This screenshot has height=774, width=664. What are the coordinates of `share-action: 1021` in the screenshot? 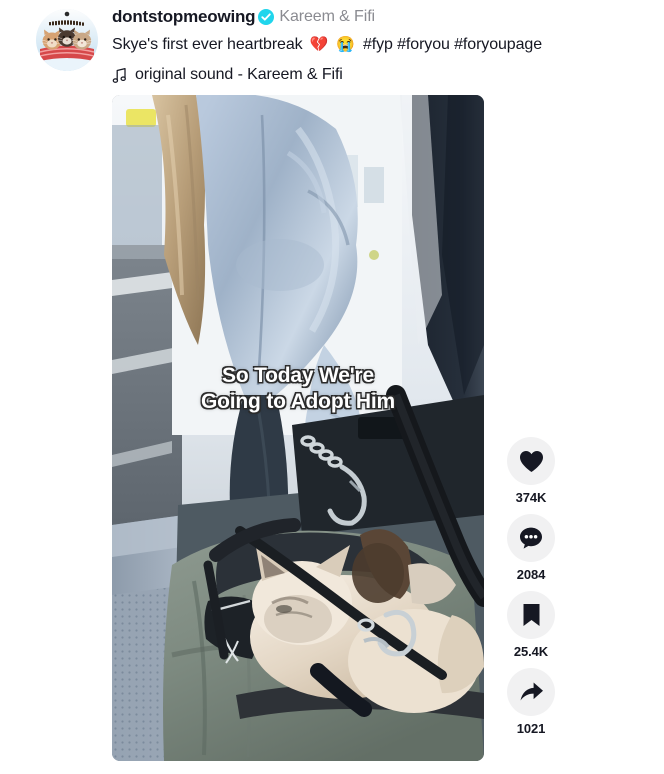 It's located at (531, 702).